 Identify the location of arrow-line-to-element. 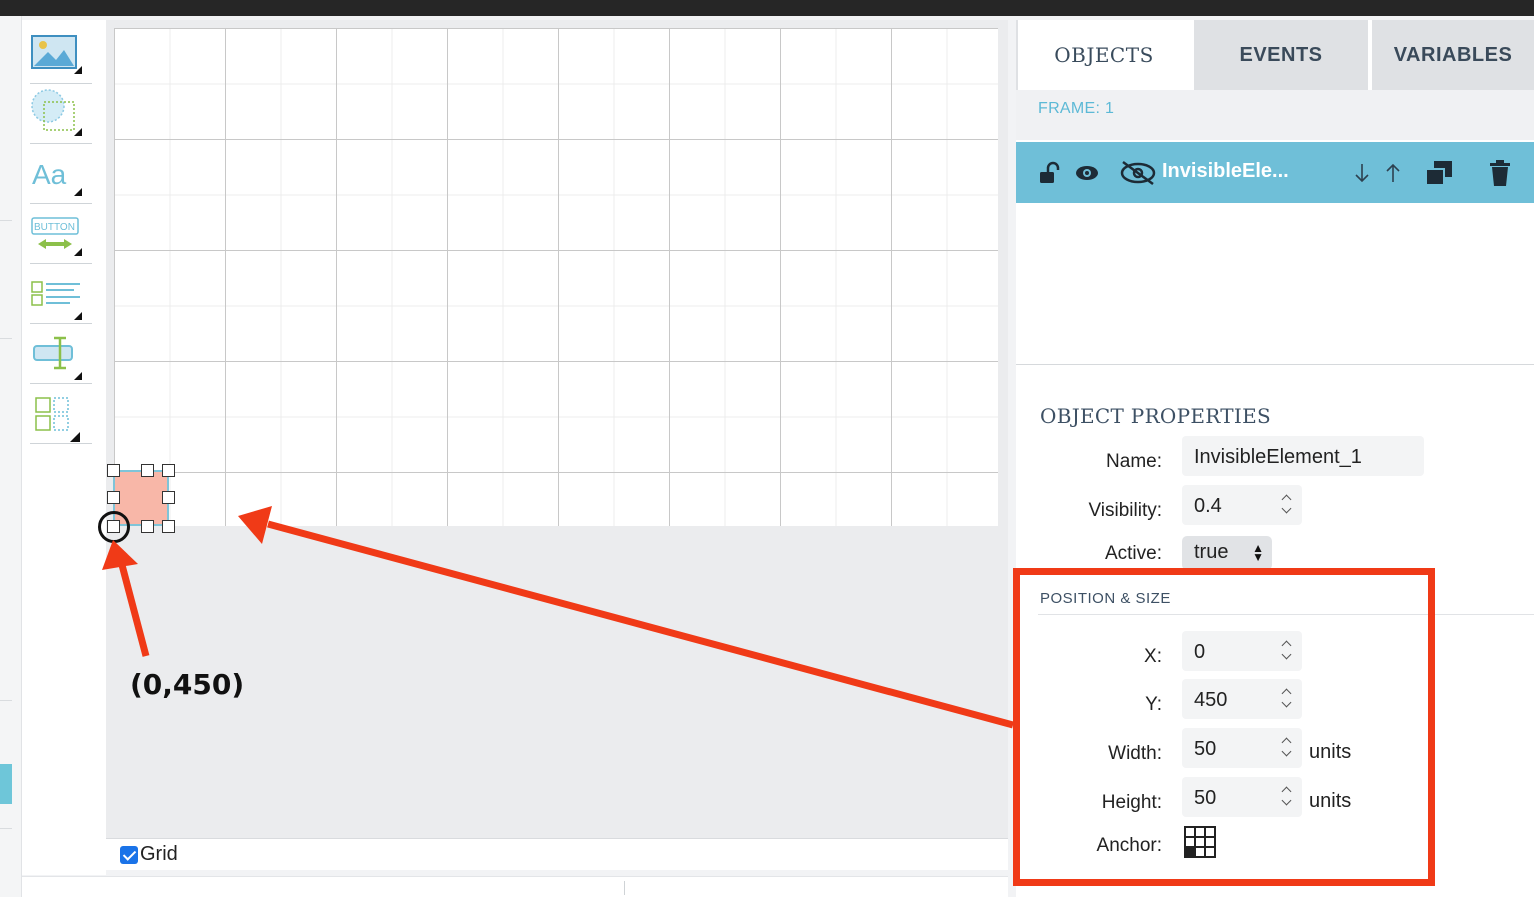
(640, 624).